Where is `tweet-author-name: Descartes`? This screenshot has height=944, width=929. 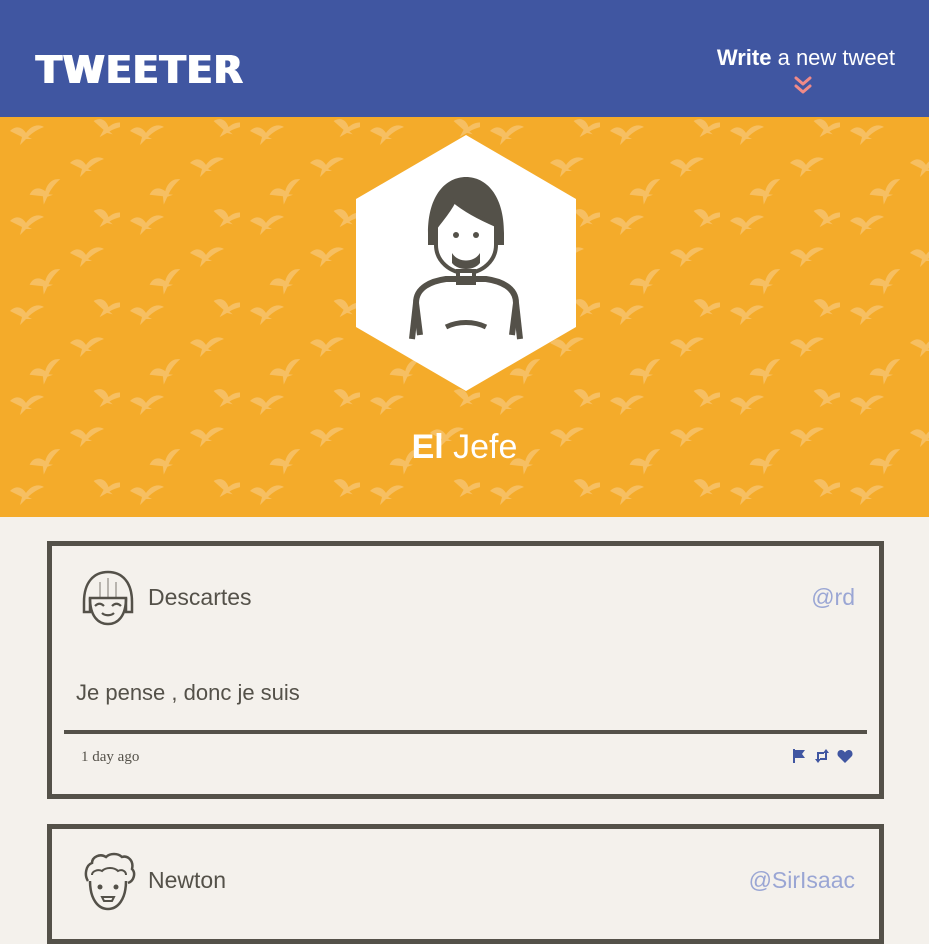
tweet-author-name: Descartes is located at coordinates (200, 597).